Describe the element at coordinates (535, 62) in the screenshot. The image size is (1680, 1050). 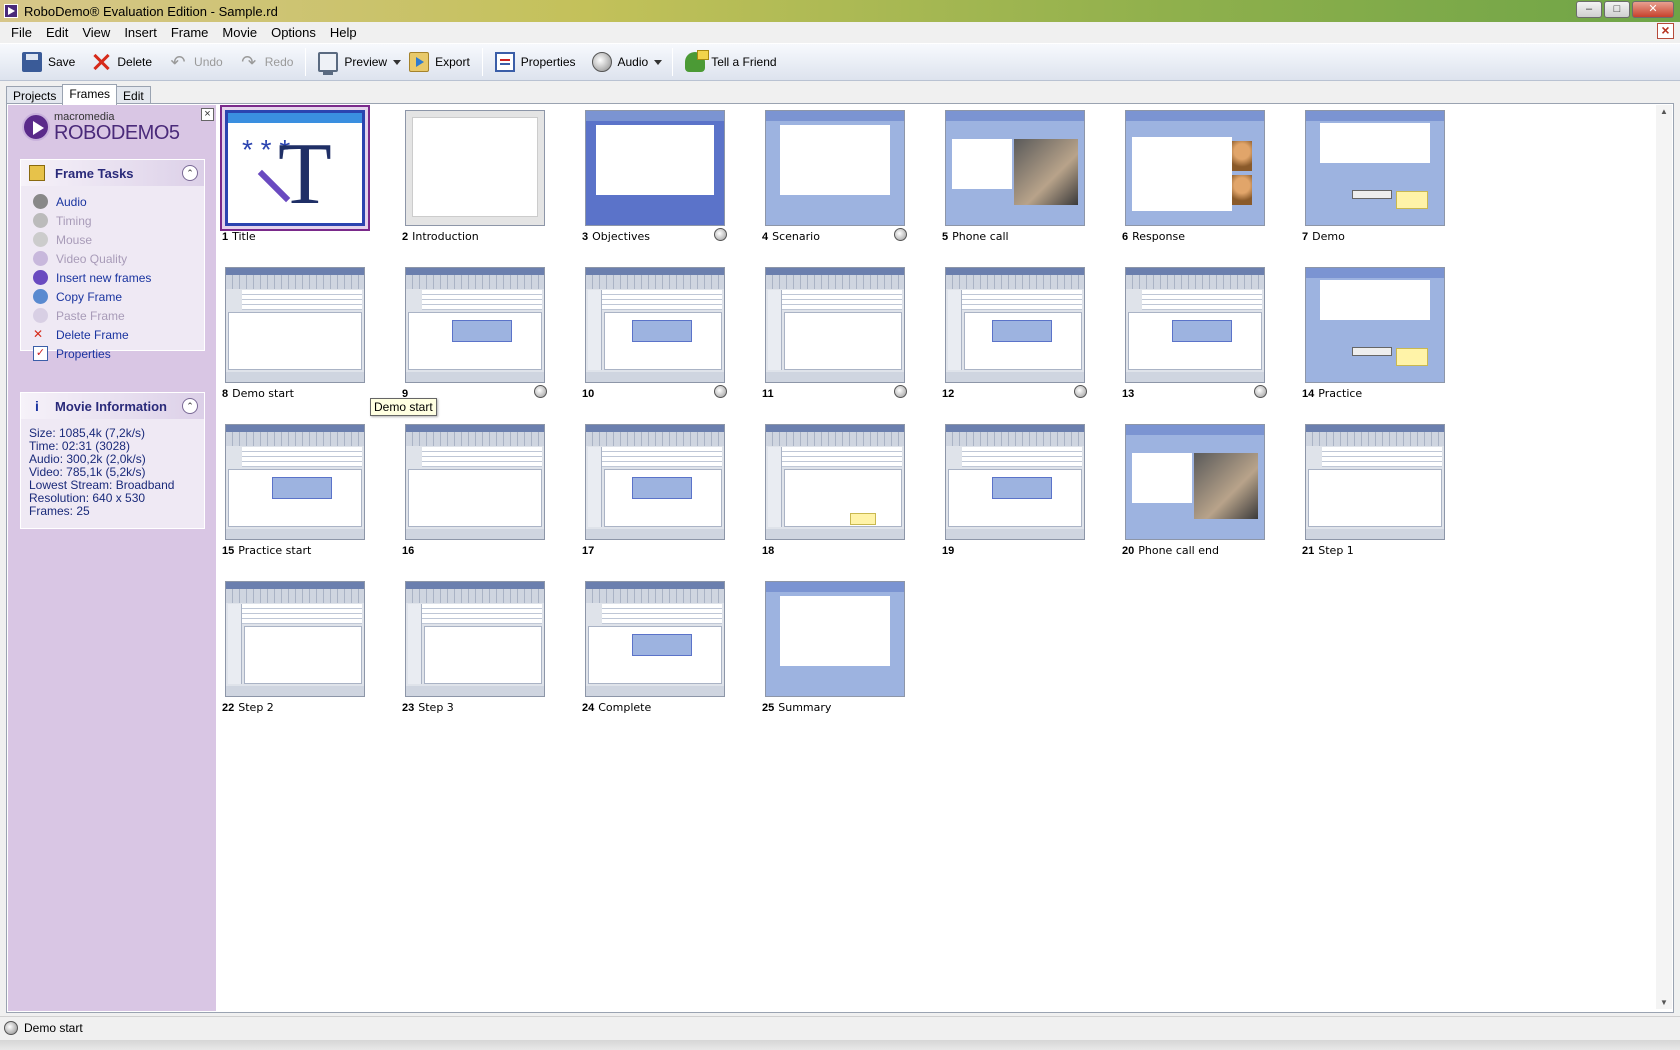
I see `properties-button: Properties` at that location.